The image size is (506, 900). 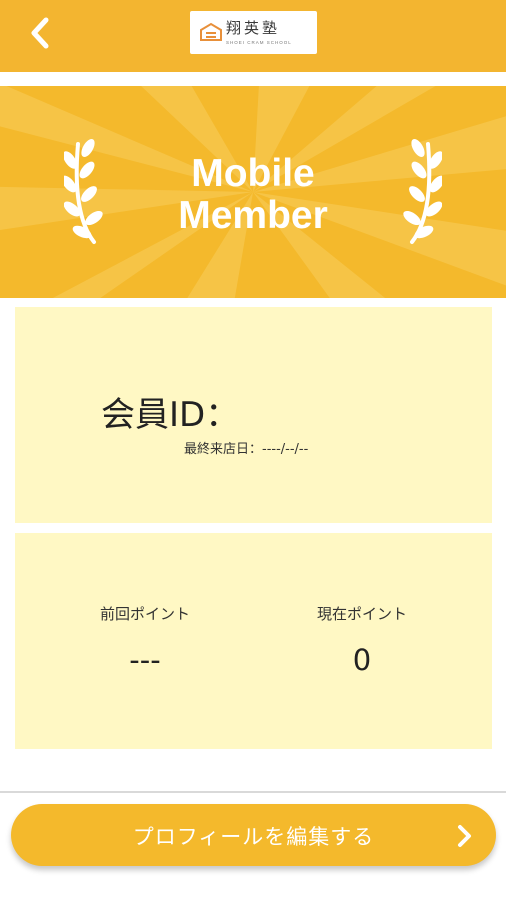 What do you see at coordinates (362, 660) in the screenshot?
I see `current-points-value: 0` at bounding box center [362, 660].